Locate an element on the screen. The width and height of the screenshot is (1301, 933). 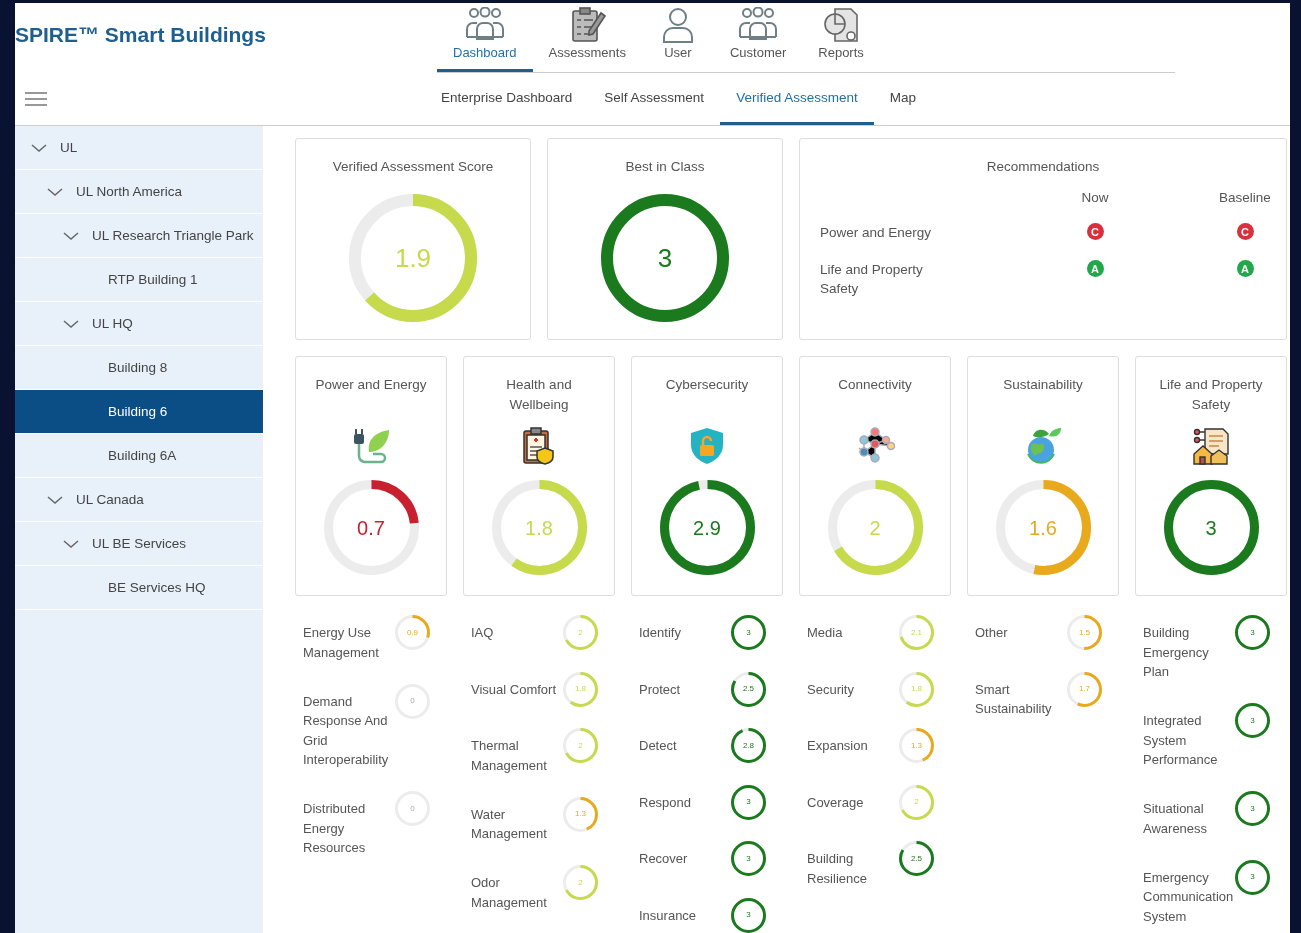
metric-label: Respond is located at coordinates (666, 802).